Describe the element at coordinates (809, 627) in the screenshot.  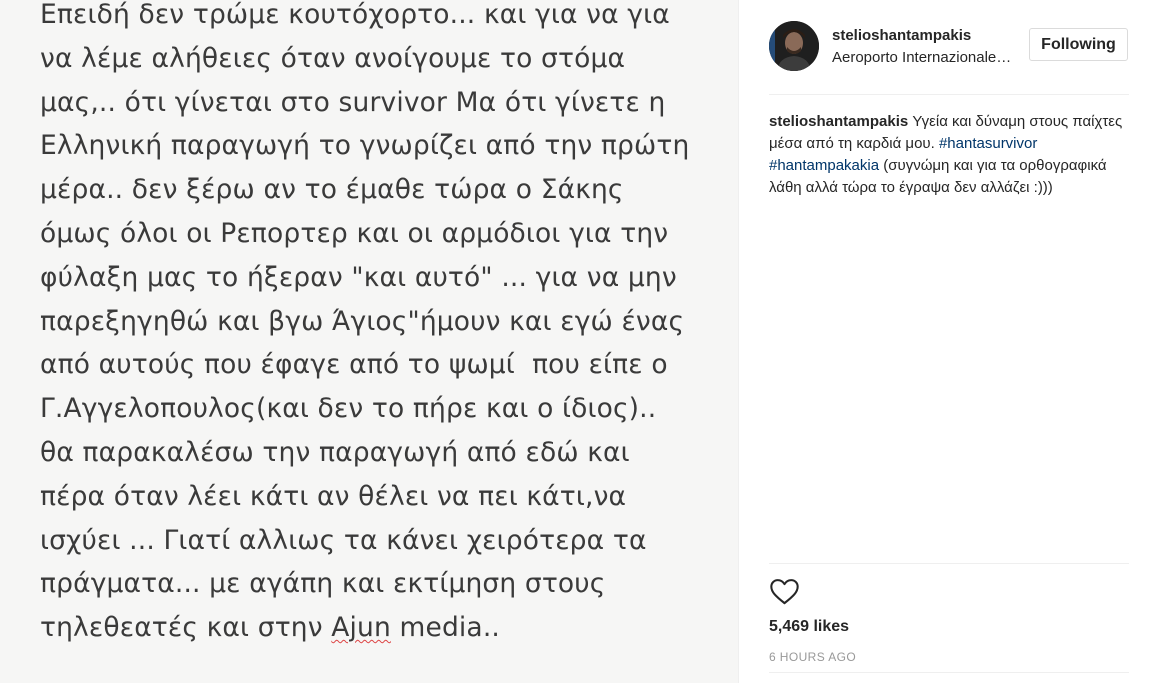
I see `likes-count: 5,469 likes` at that location.